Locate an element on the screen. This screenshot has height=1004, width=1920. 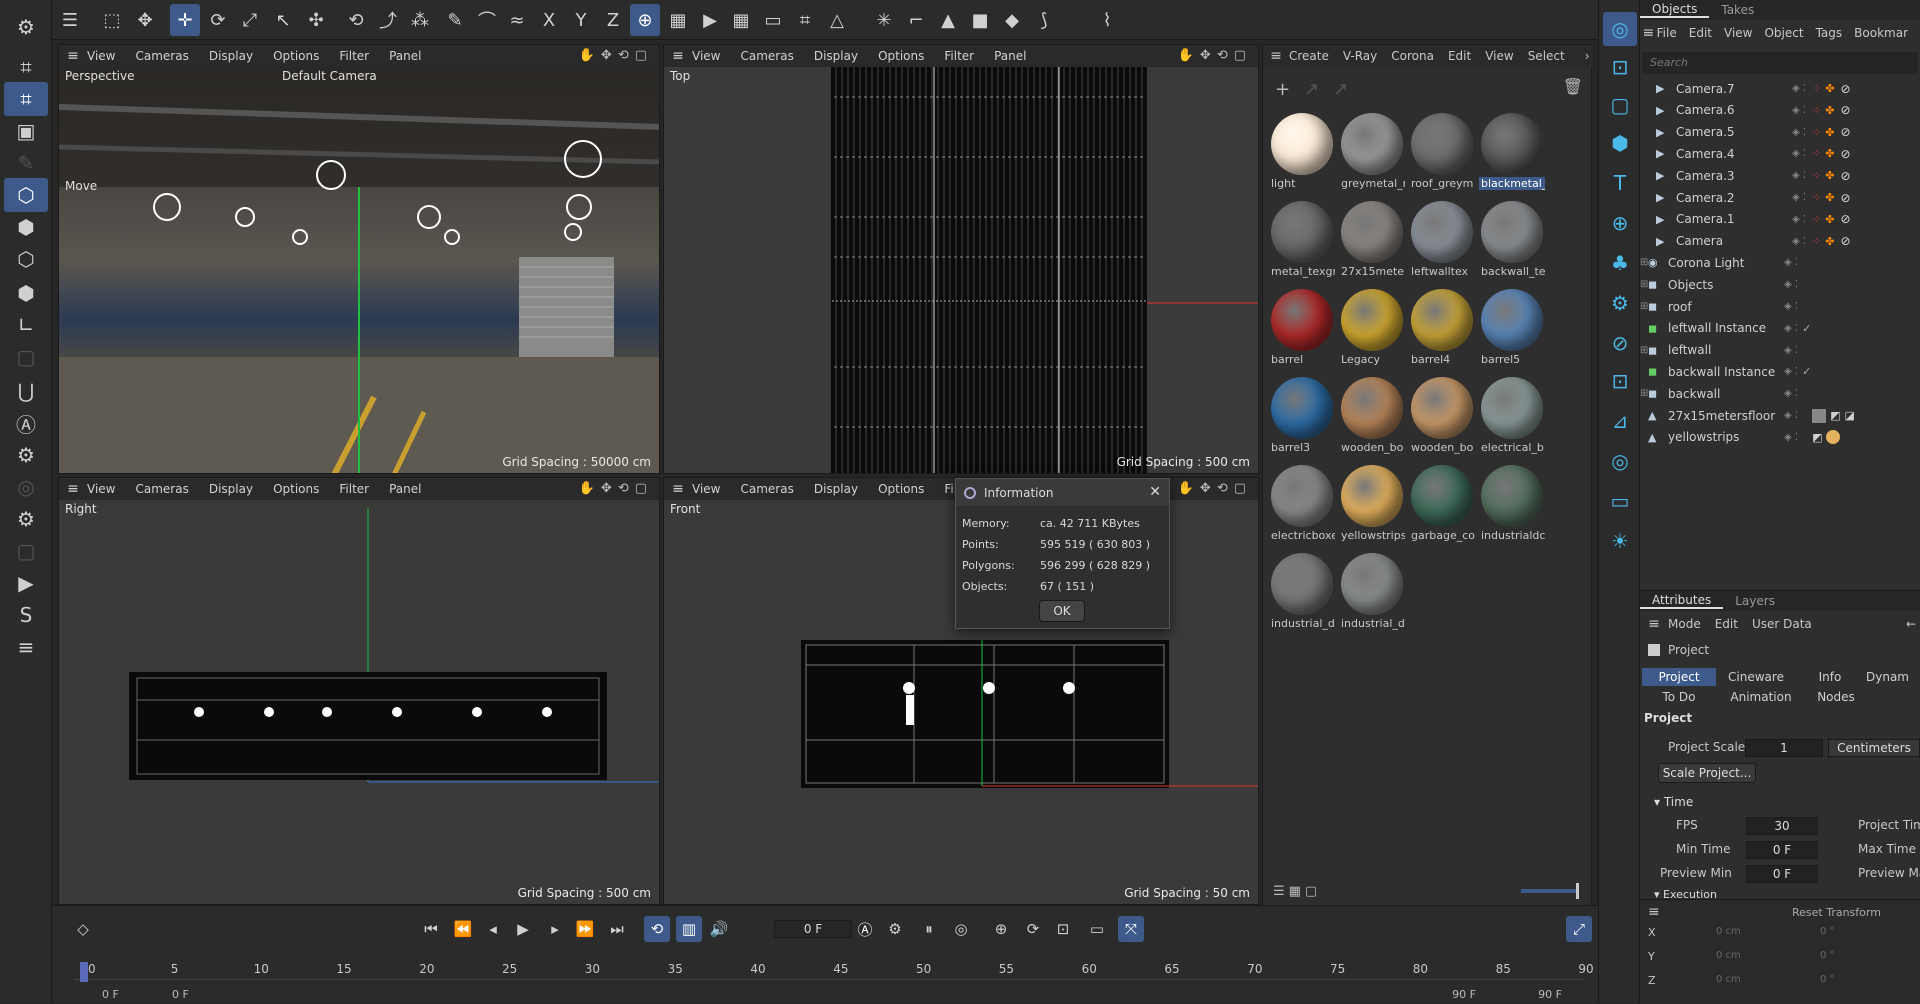
material-swatch: barrel is located at coordinates (1302, 329).